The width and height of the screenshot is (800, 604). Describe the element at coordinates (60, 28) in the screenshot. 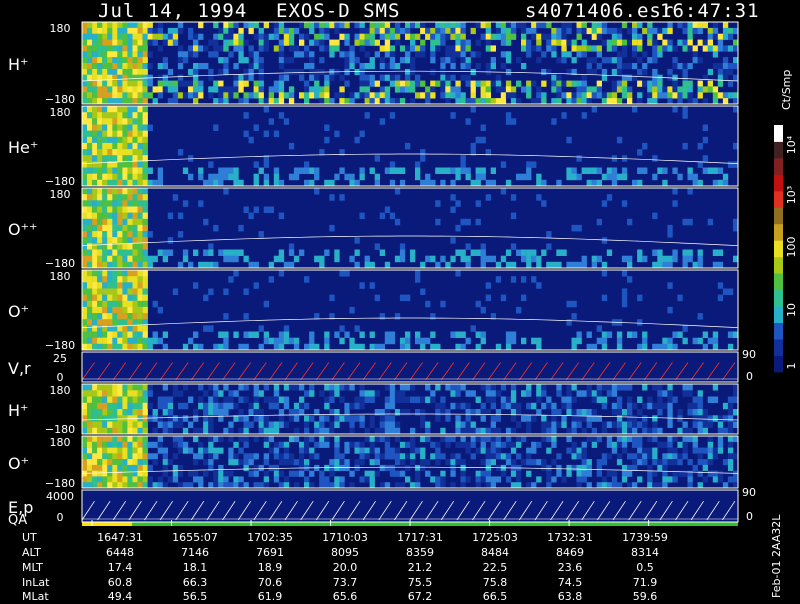

I see `y-tick-top: 180` at that location.